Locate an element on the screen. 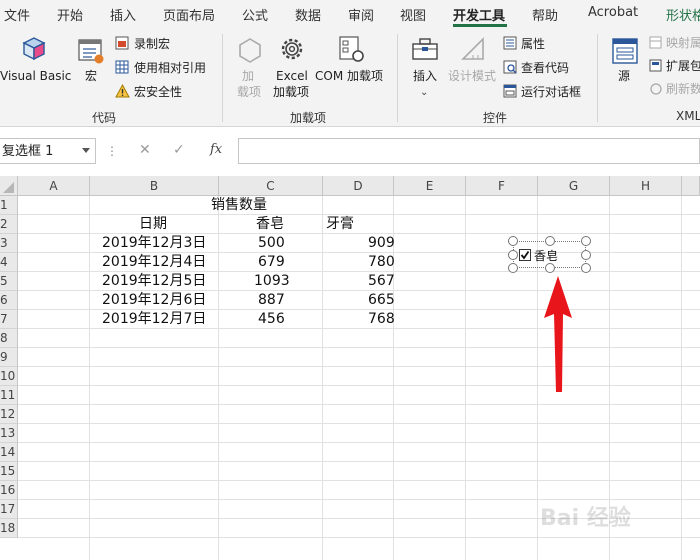  column-header-a: A is located at coordinates (54, 186).